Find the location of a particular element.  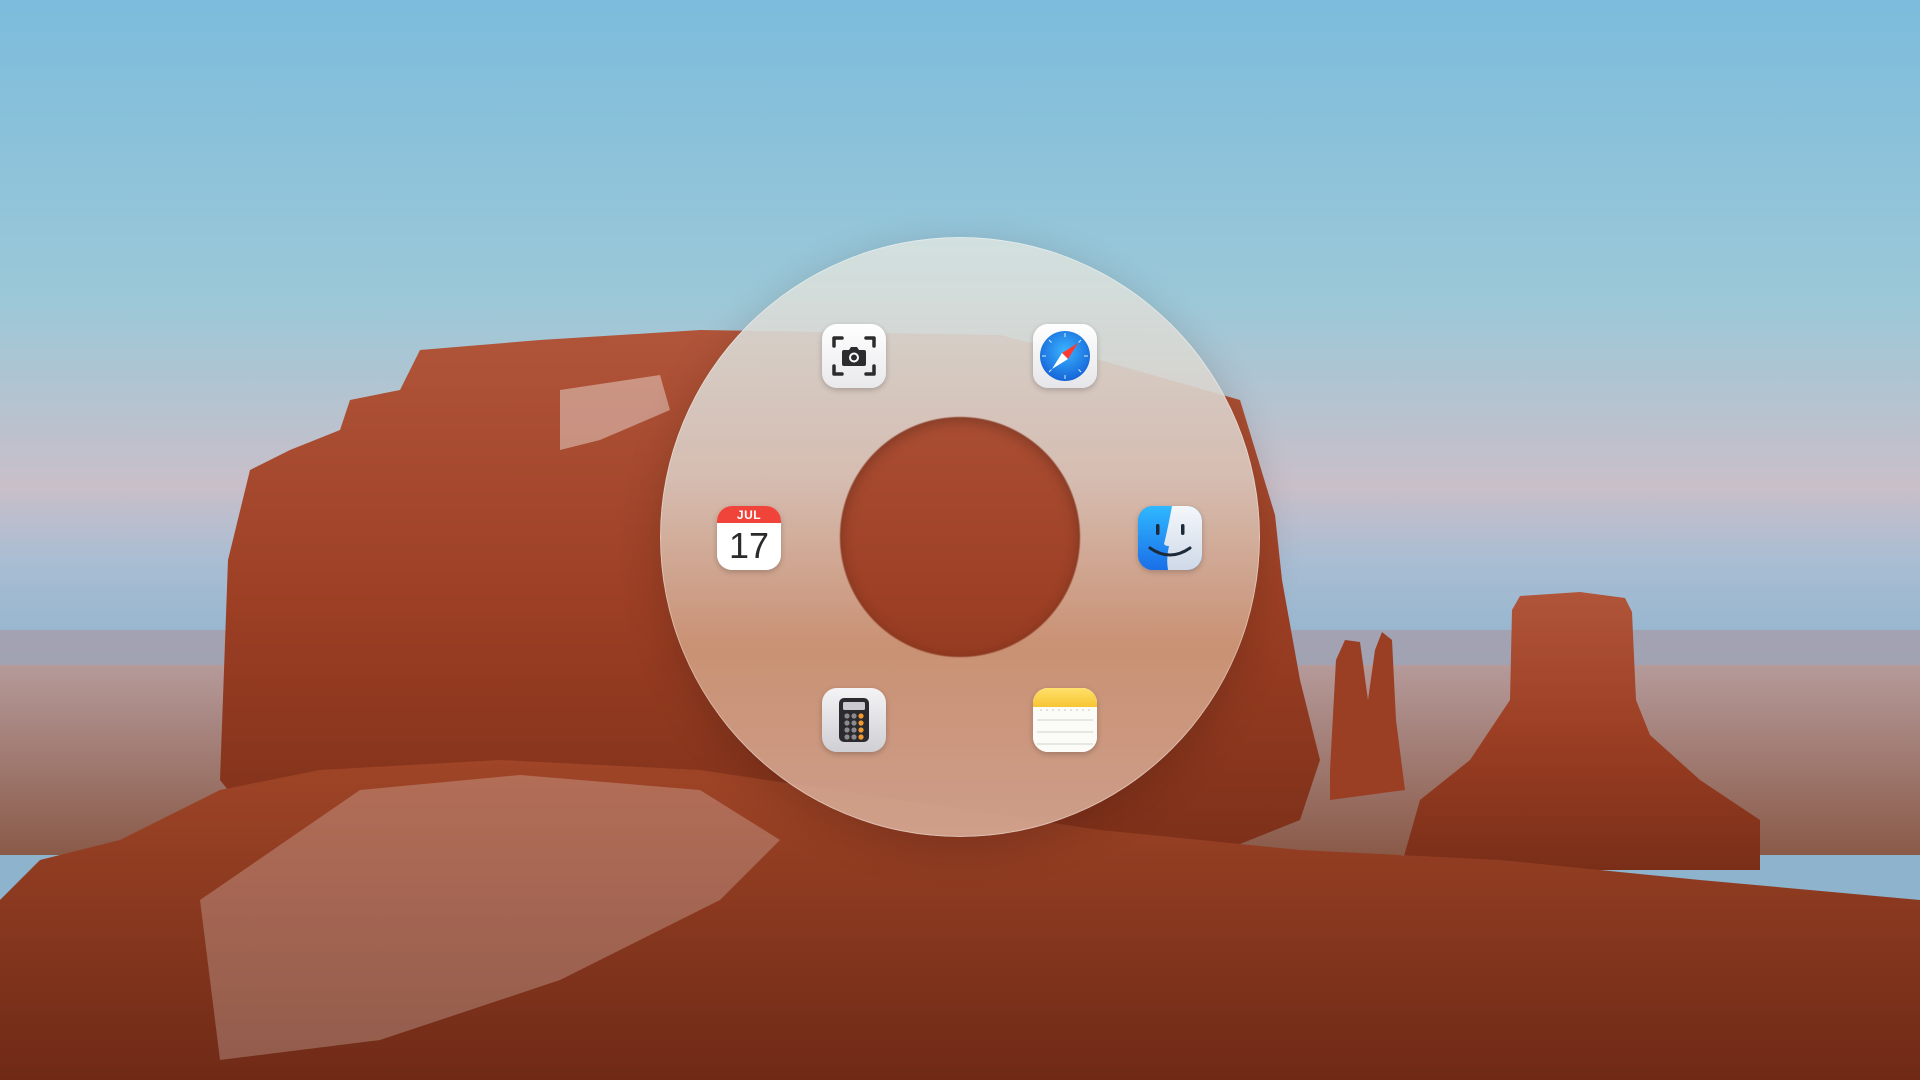

calendar-app-button: JUL 17 is located at coordinates (749, 538).